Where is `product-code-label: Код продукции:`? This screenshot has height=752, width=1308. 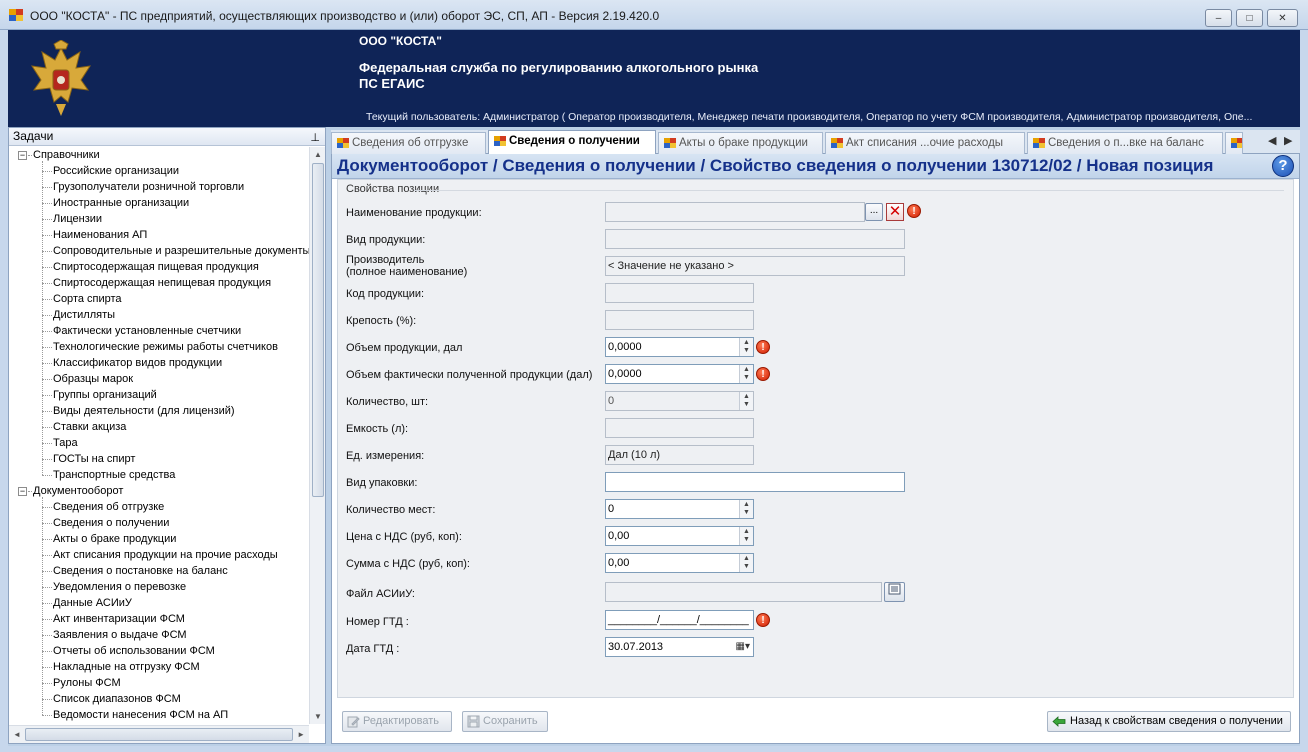
product-code-label: Код продукции: is located at coordinates (385, 294).